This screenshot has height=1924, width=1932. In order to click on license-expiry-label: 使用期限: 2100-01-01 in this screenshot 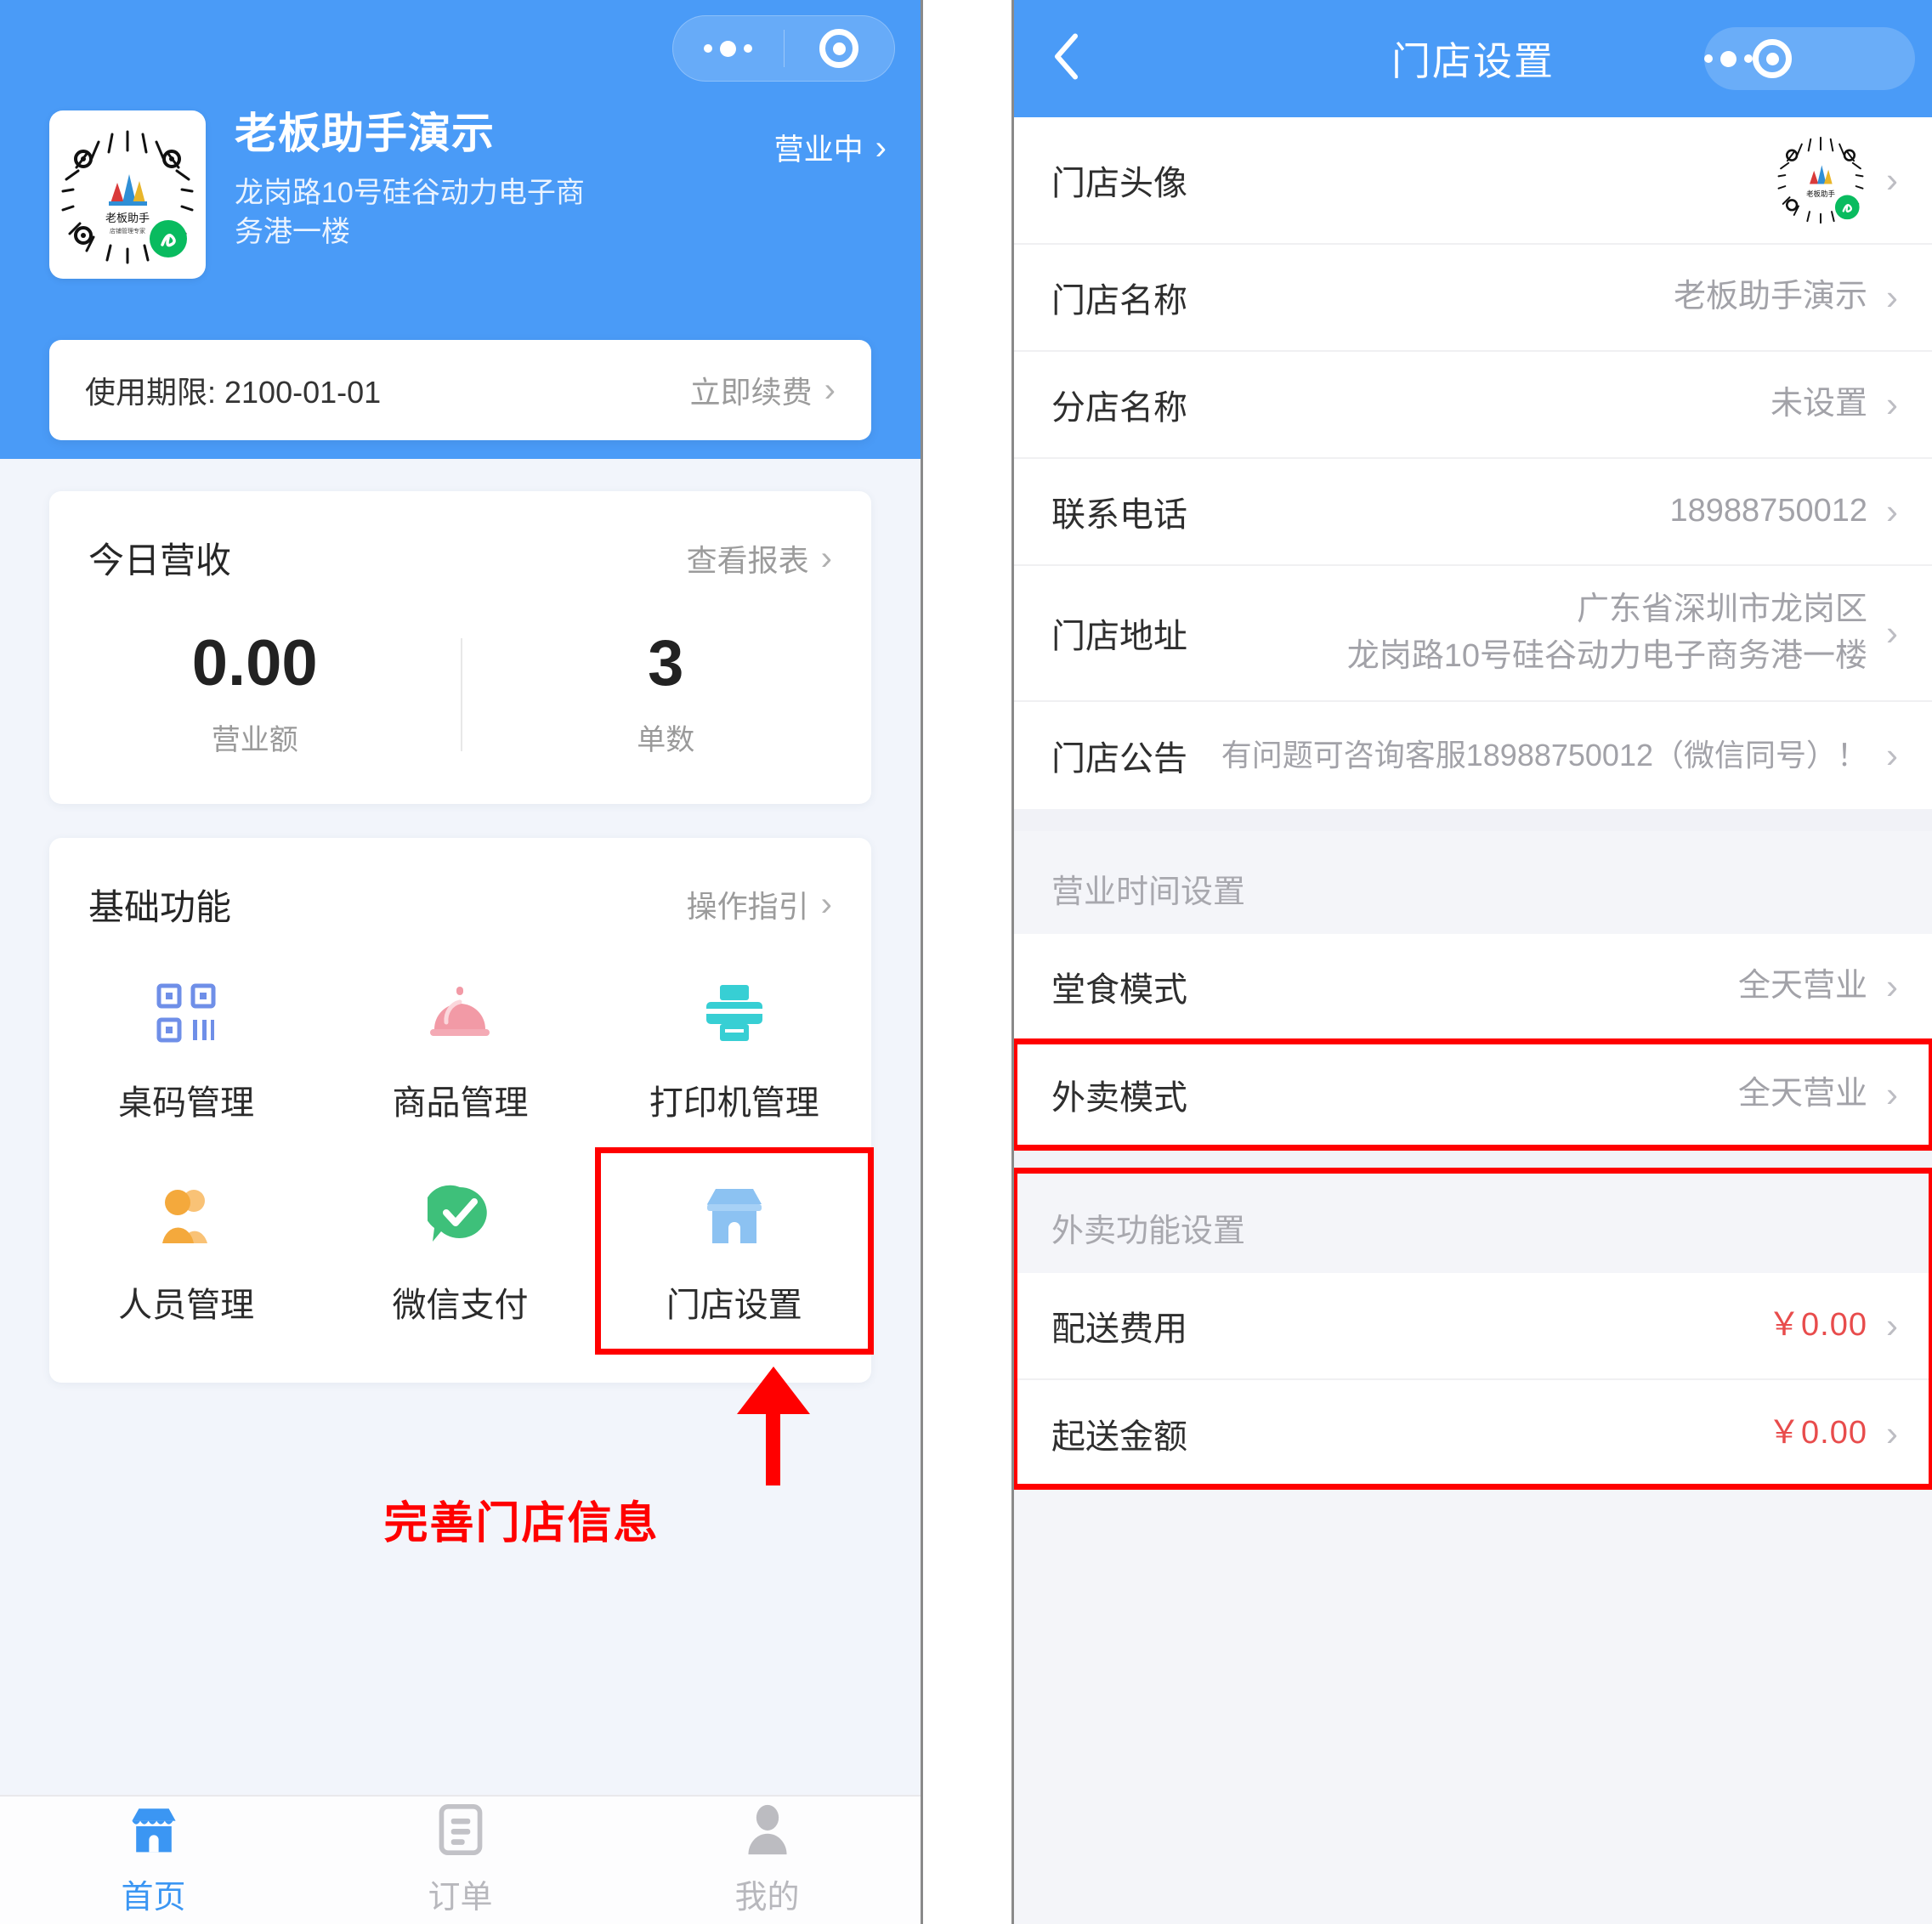, I will do `click(233, 392)`.